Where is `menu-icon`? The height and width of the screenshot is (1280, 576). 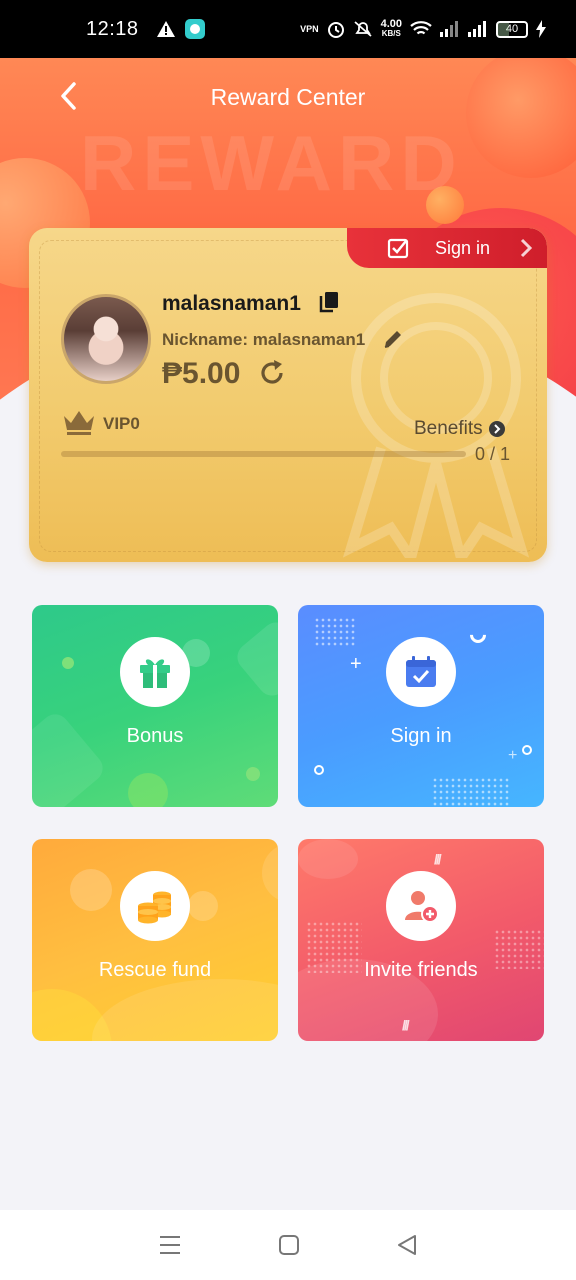
menu-icon is located at coordinates (170, 1245).